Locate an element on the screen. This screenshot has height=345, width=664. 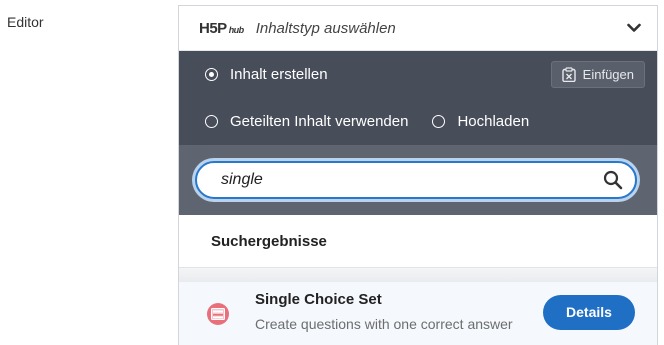
search-icon is located at coordinates (613, 180).